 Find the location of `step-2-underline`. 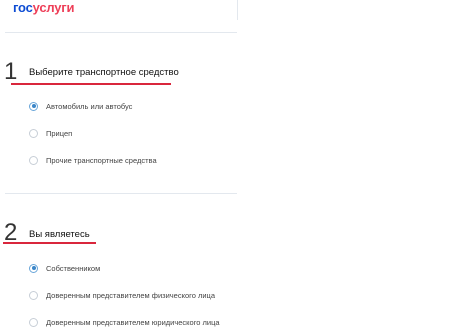

step-2-underline is located at coordinates (49, 243).